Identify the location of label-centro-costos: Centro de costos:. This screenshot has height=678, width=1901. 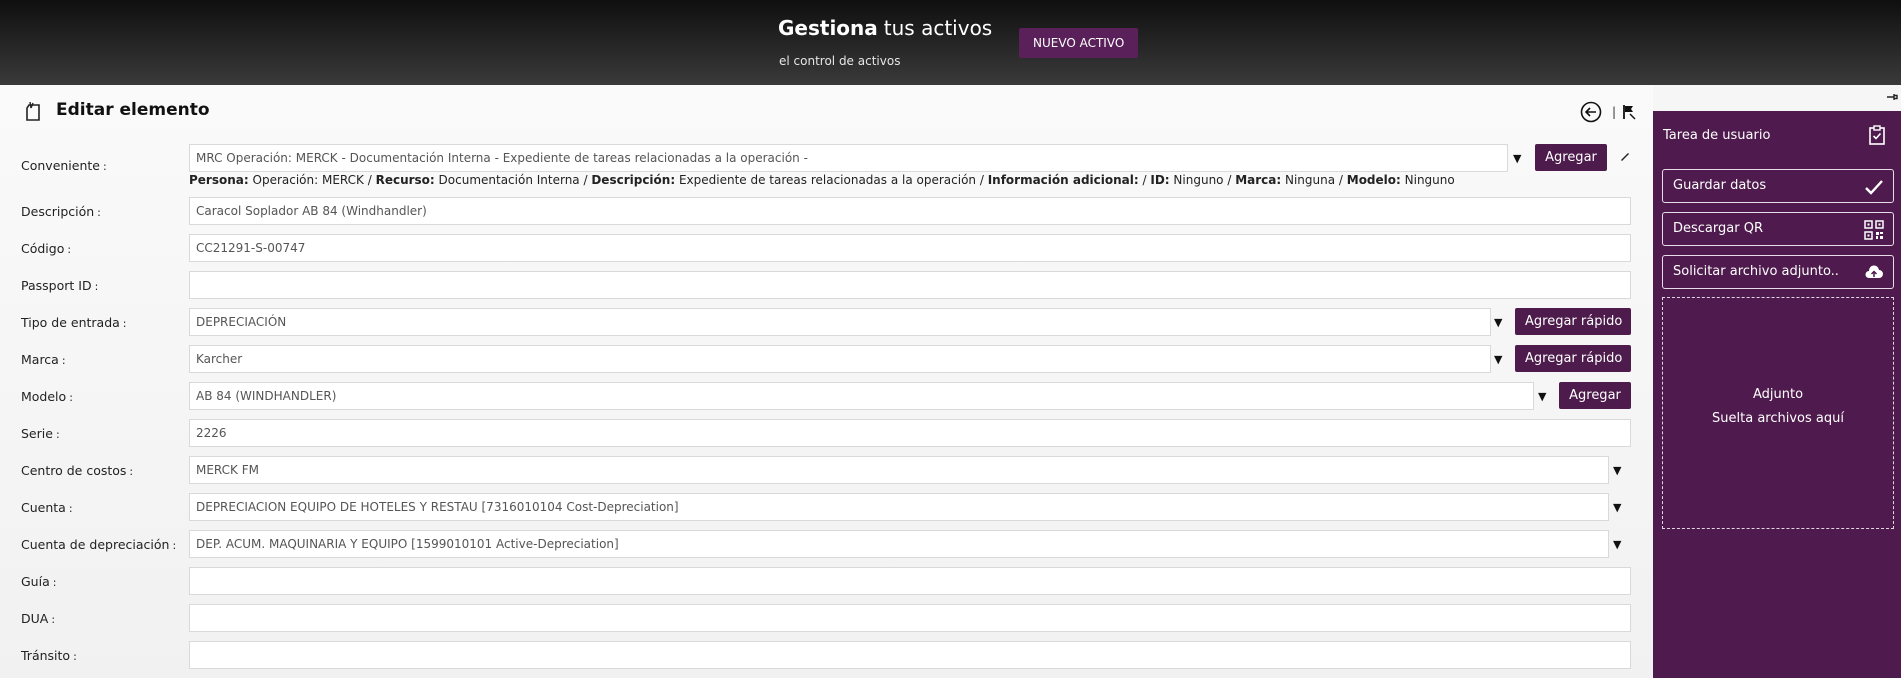
(77, 470).